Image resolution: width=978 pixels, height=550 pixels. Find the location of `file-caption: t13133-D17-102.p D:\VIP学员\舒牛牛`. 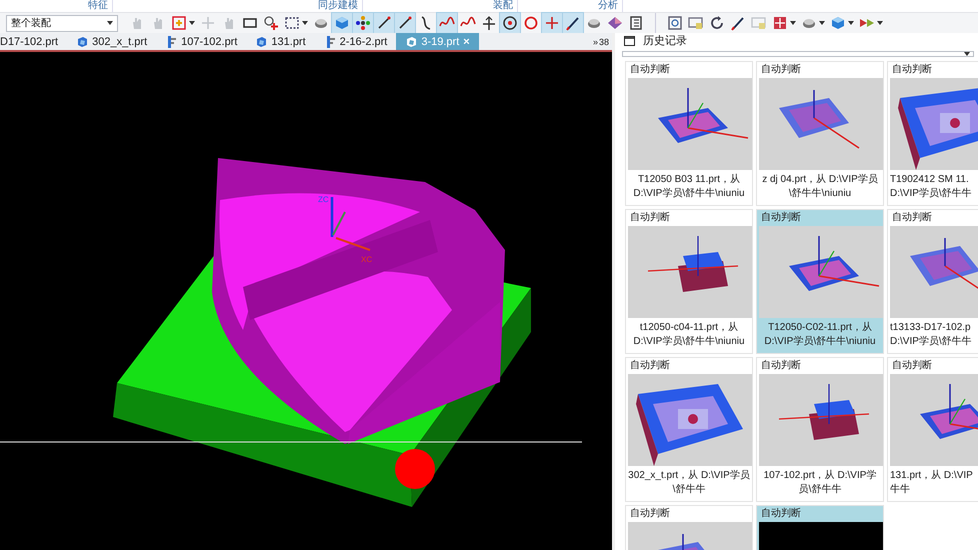

file-caption: t13133-D17-102.p D:\VIP学员\舒牛牛 is located at coordinates (931, 335).